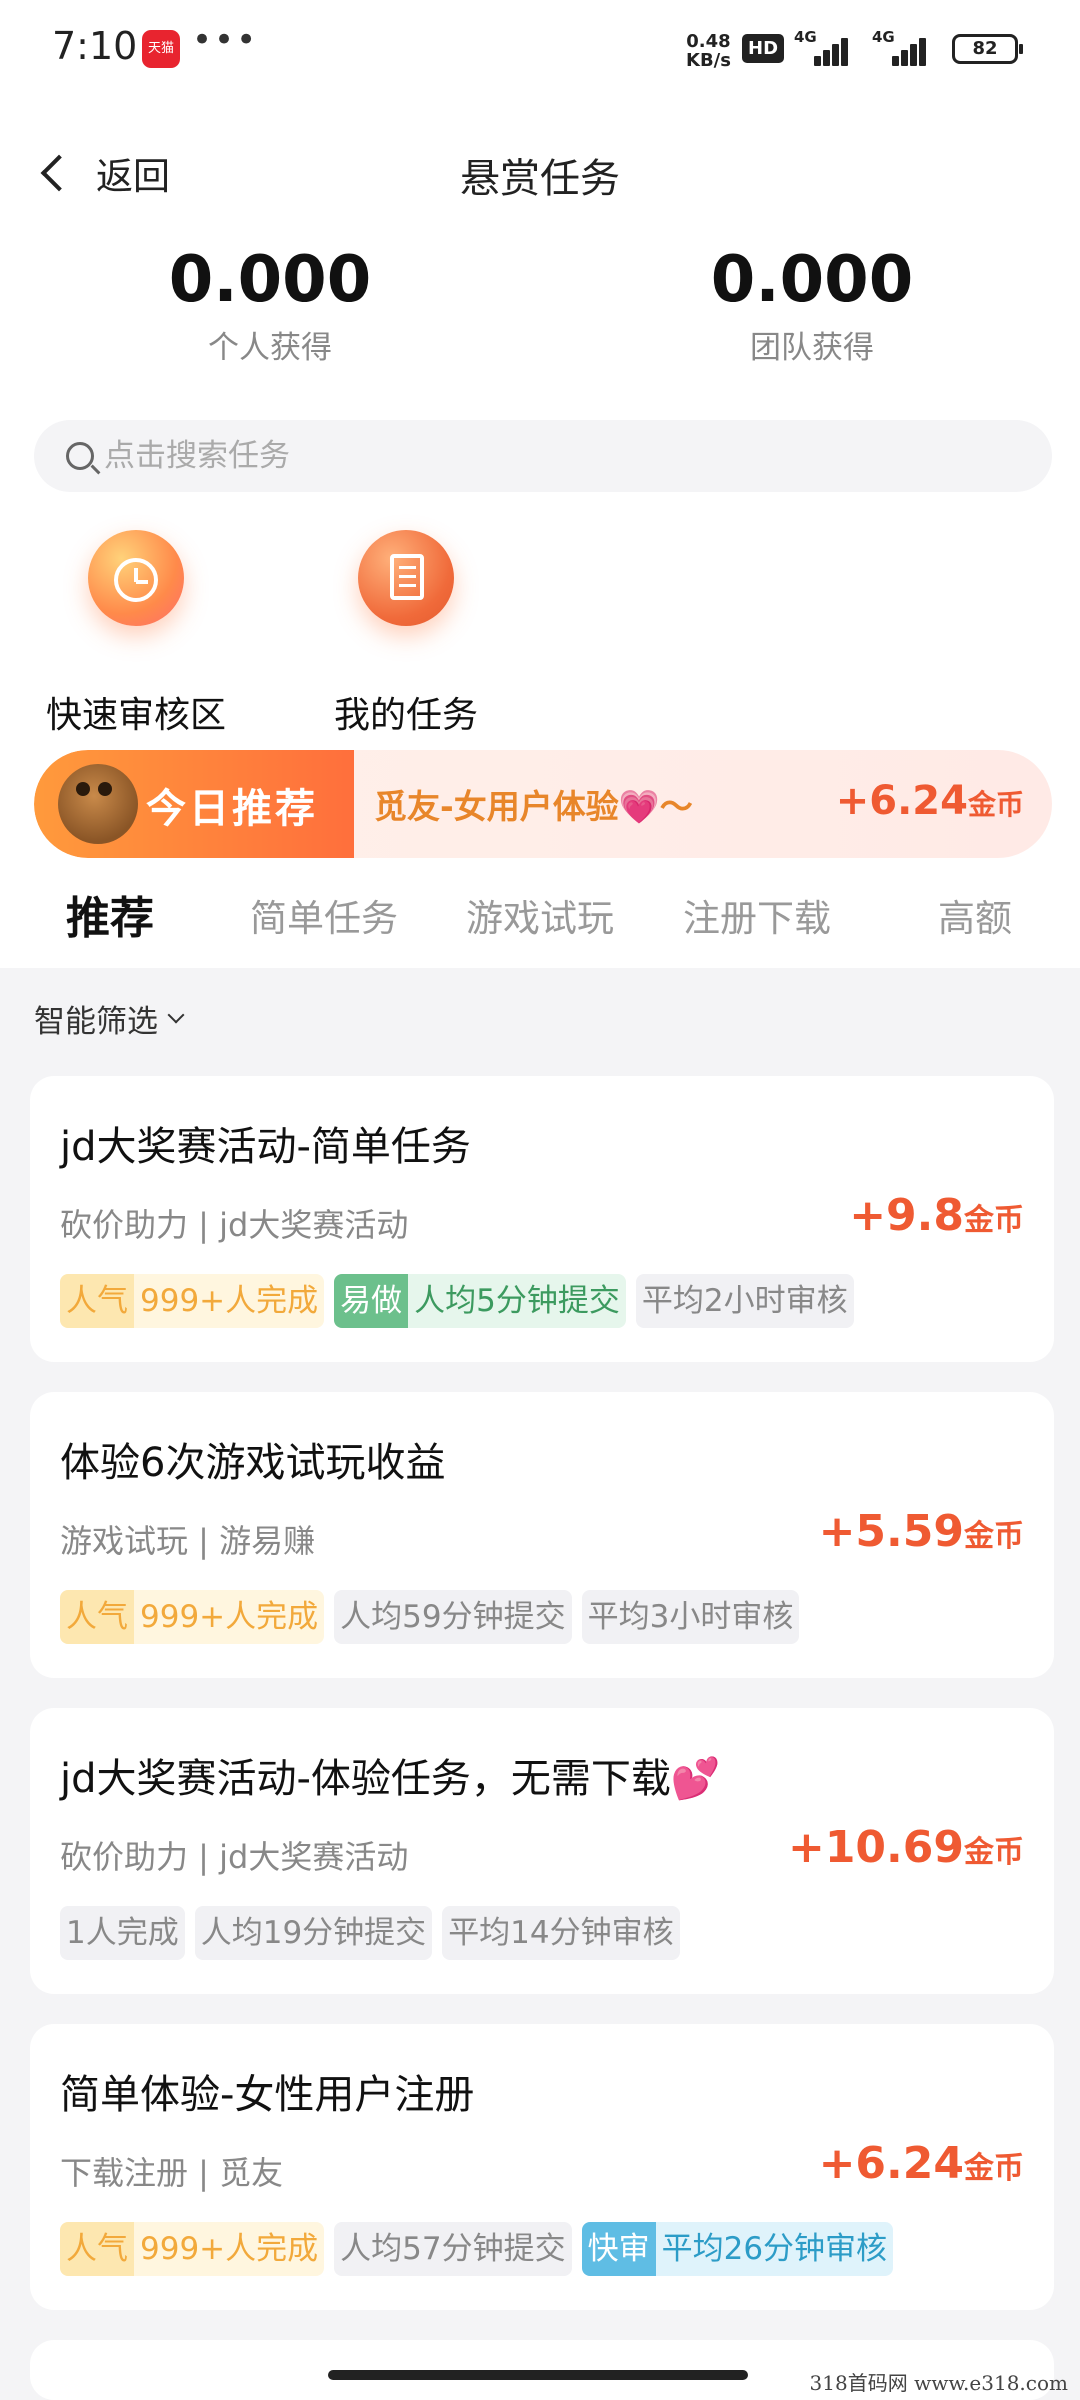 The image size is (1080, 2400). I want to click on tab-label: 注册下载, so click(757, 918).